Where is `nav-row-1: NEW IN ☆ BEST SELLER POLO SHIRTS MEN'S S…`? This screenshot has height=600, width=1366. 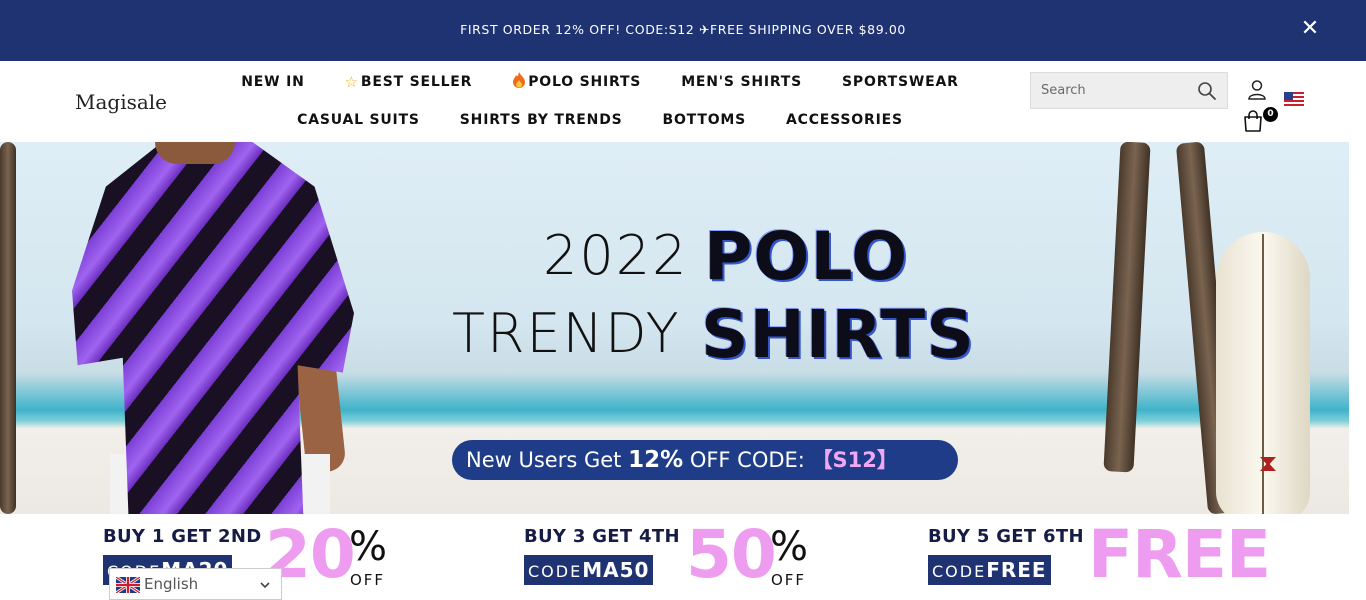 nav-row-1: NEW IN ☆ BEST SELLER POLO SHIRTS MEN'S S… is located at coordinates (600, 82).